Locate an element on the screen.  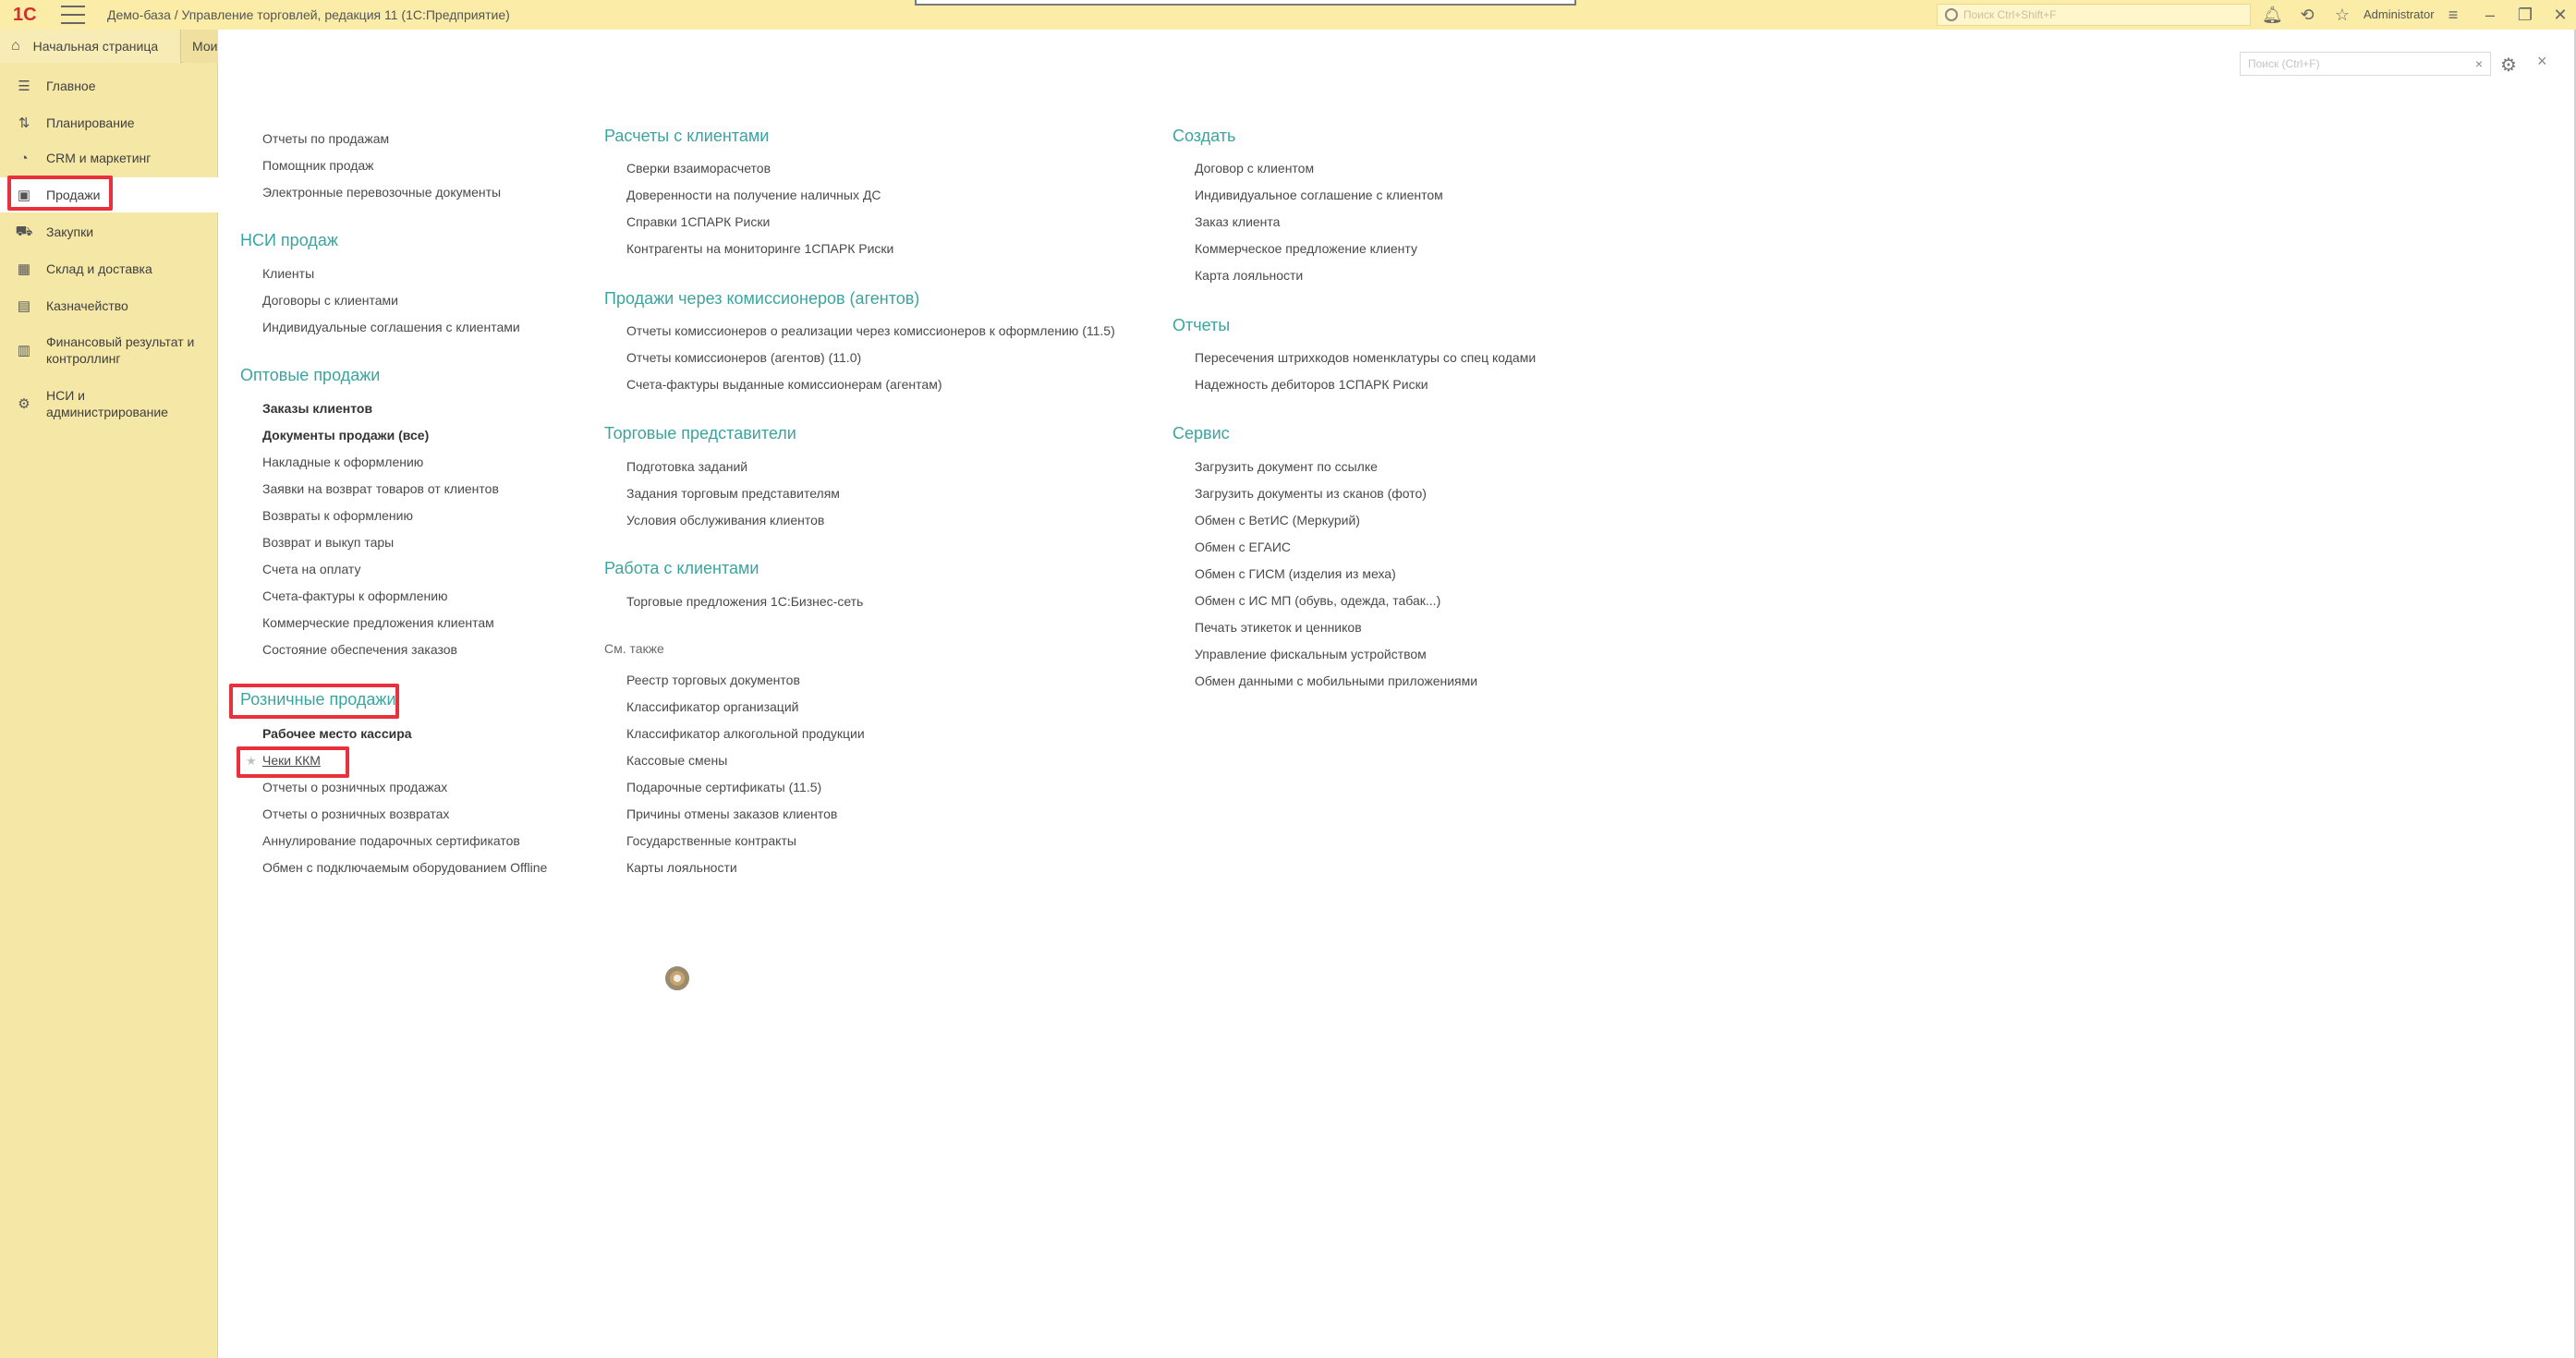
clear-icon: × is located at coordinates (2479, 64).